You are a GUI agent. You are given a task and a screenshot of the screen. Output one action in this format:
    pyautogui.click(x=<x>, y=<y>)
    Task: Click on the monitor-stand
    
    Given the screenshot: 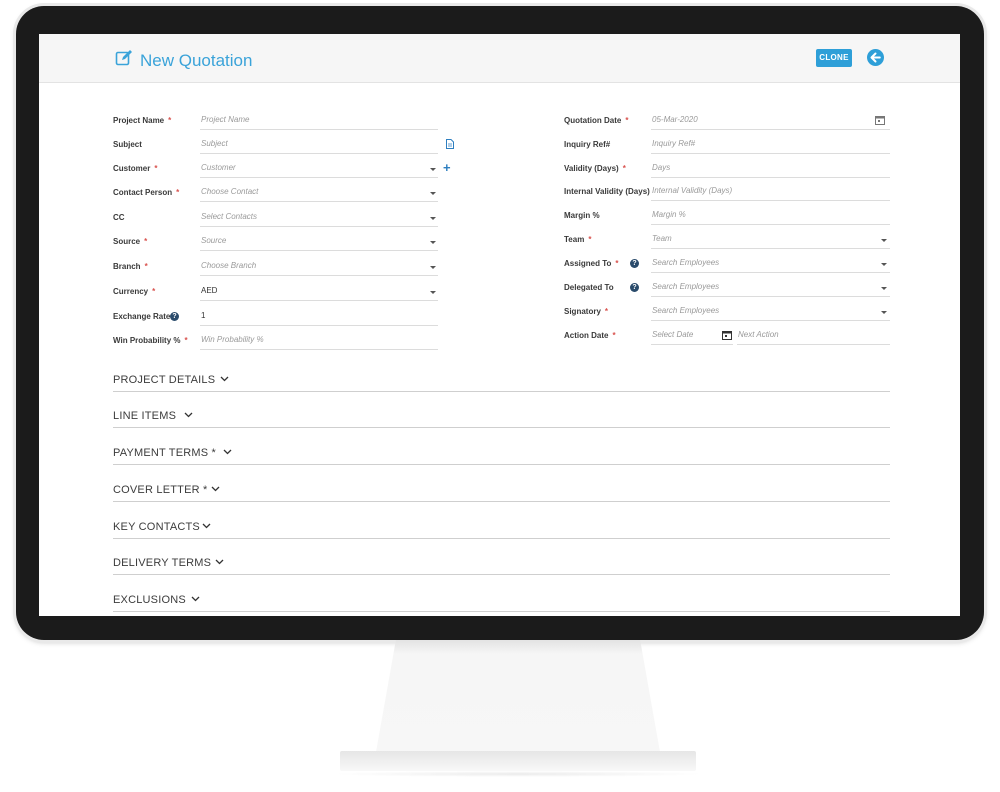 What is the action you would take?
    pyautogui.click(x=518, y=696)
    